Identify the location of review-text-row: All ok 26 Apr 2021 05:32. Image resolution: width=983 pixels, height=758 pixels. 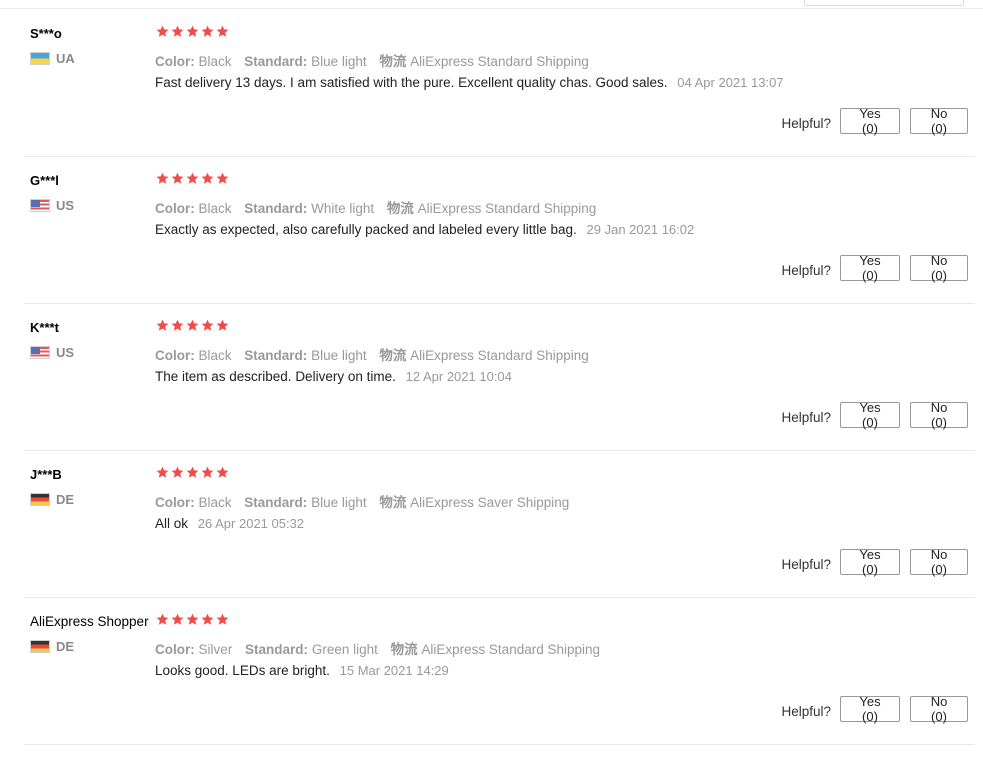
(229, 523).